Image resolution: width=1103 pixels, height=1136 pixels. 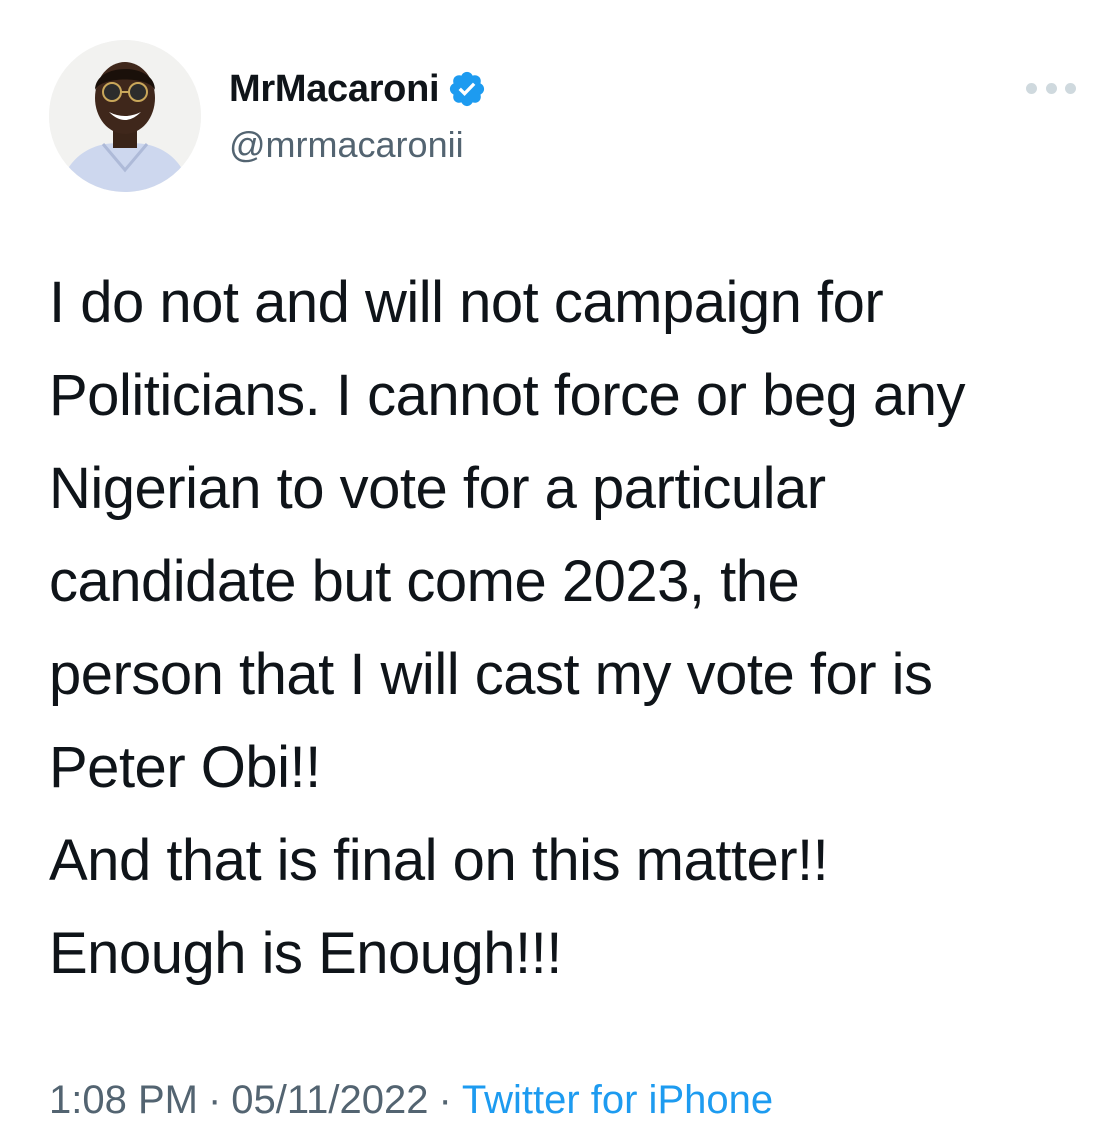 What do you see at coordinates (439, 860) in the screenshot?
I see `tweet-line: And that is final on this matter!!` at bounding box center [439, 860].